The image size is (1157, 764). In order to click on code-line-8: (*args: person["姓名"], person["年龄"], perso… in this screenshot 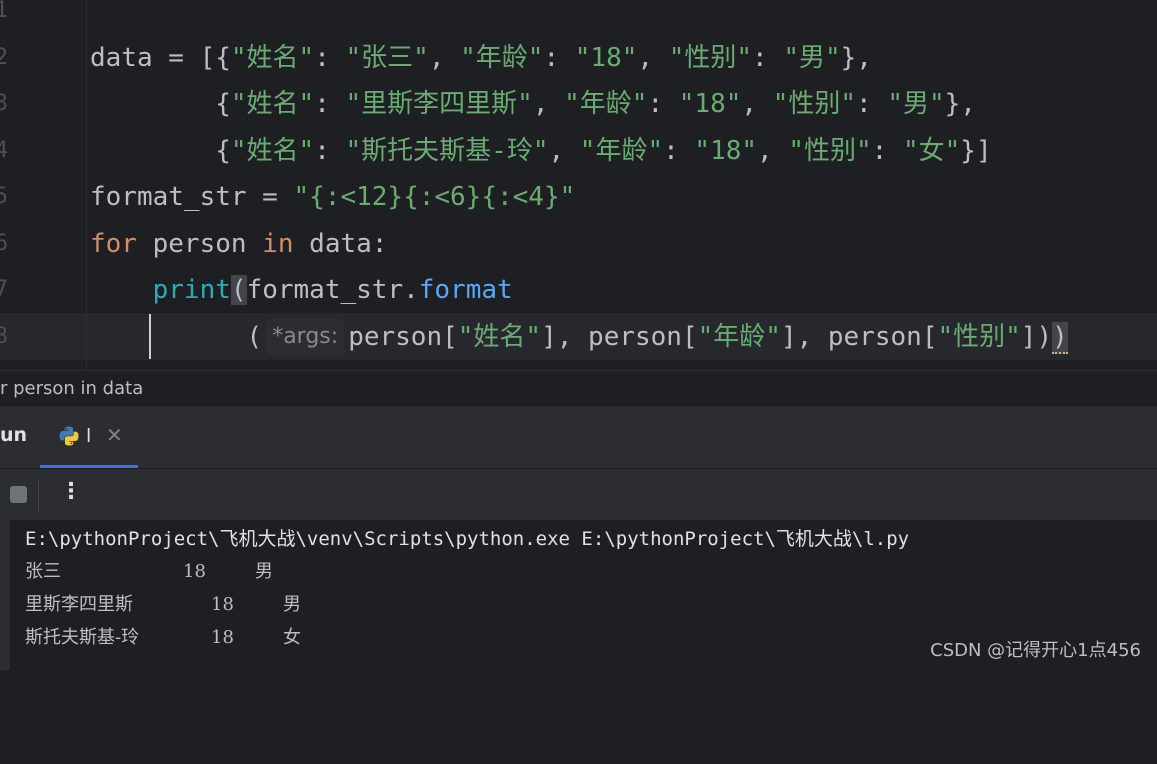, I will do `click(579, 337)`.